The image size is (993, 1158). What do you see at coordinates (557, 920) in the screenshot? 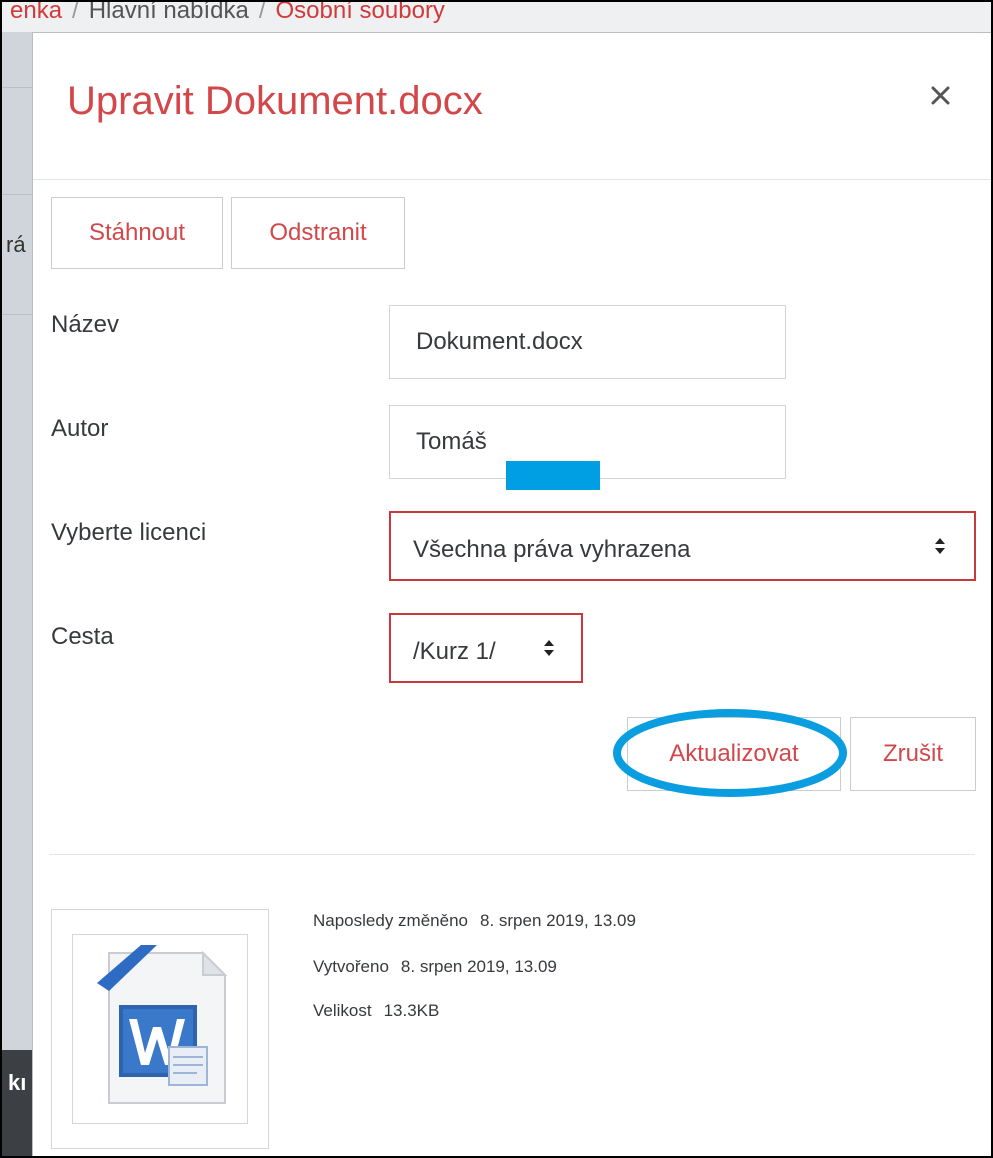
I see `modified-value: 8. srpen 2019, 13.09` at bounding box center [557, 920].